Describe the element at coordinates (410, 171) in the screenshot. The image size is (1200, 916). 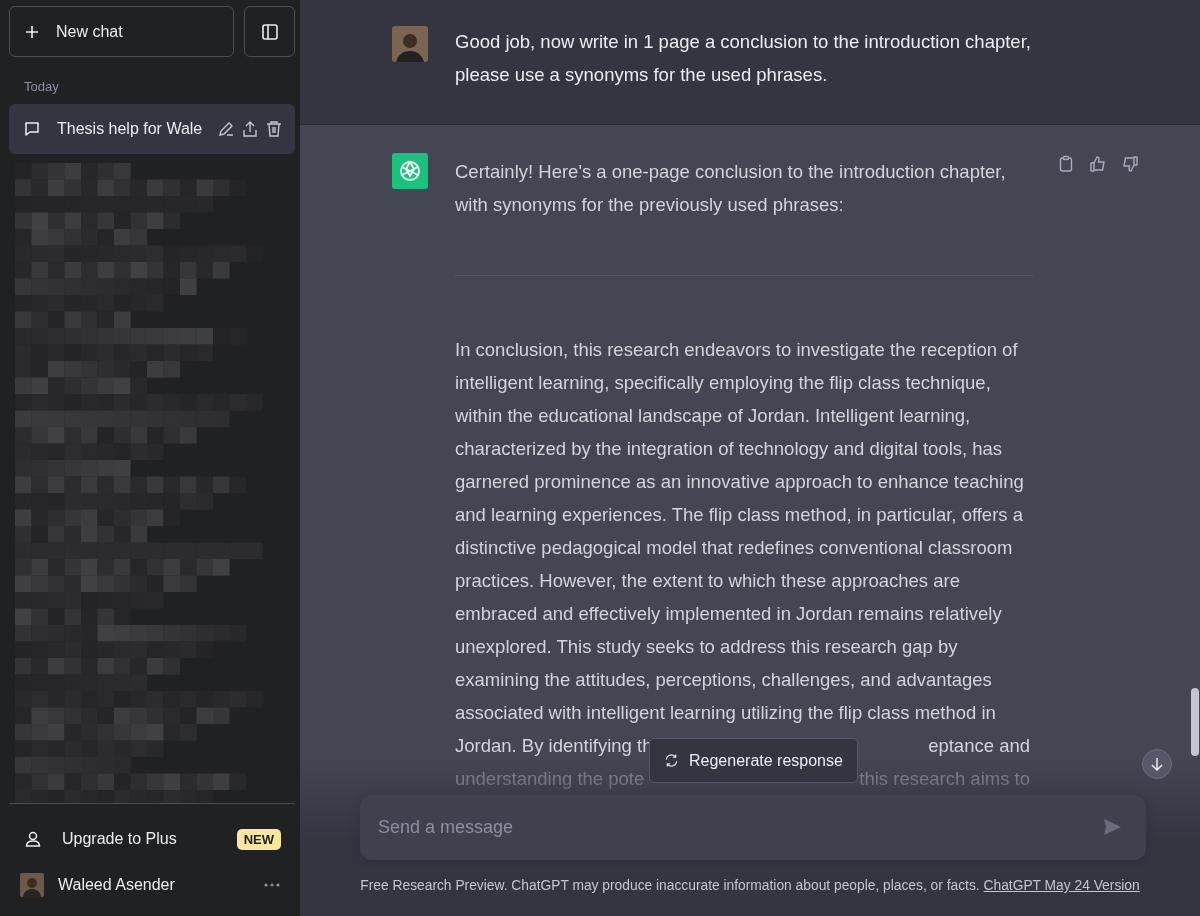
I see `knot-logo-icon` at that location.